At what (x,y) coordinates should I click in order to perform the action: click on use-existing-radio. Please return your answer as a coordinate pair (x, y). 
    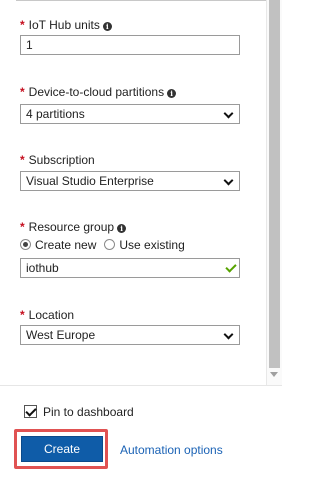
    Looking at the image, I should click on (110, 245).